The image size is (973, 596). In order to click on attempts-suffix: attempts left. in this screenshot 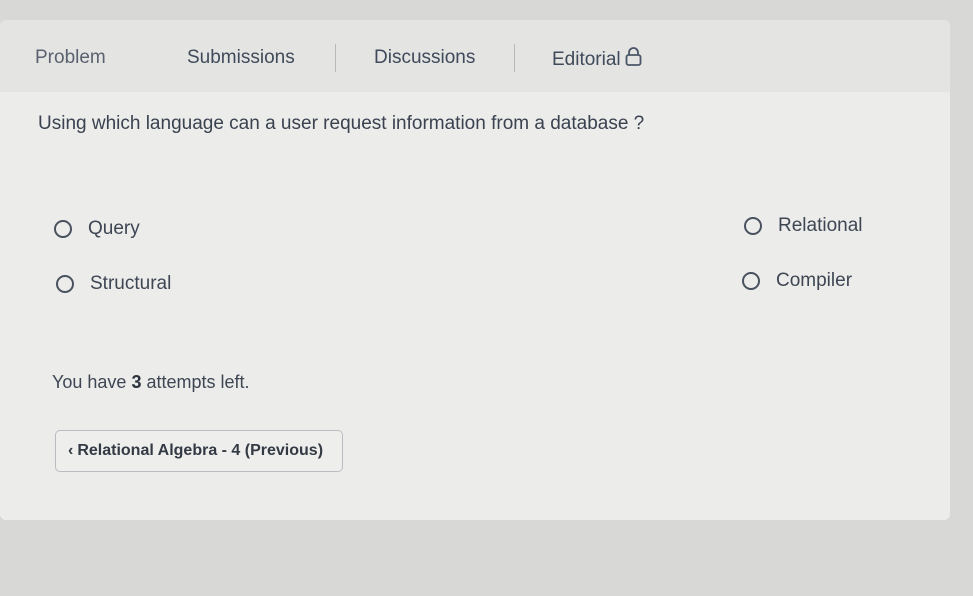, I will do `click(198, 382)`.